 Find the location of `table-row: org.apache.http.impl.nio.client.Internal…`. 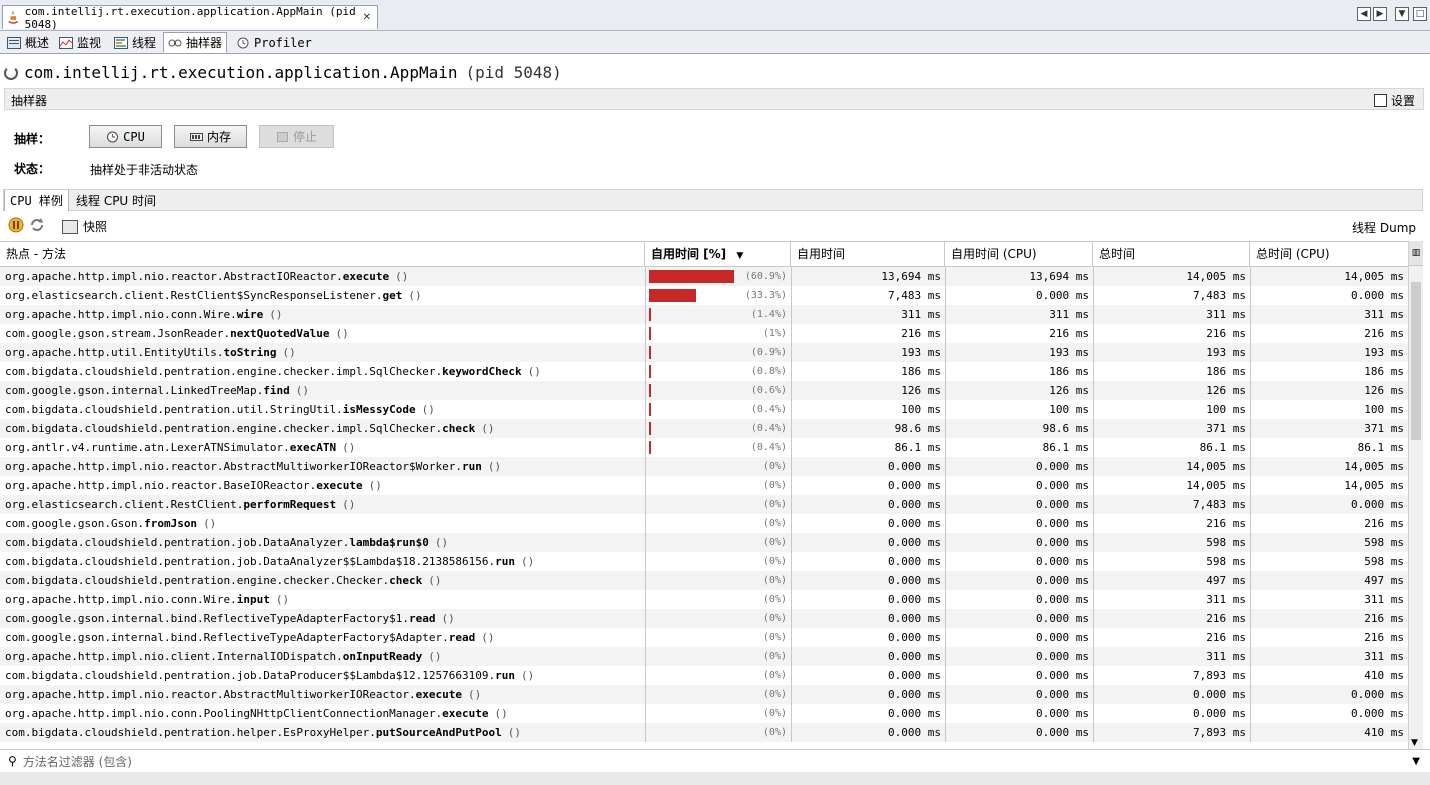

table-row: org.apache.http.impl.nio.client.Internal… is located at coordinates (704, 656).